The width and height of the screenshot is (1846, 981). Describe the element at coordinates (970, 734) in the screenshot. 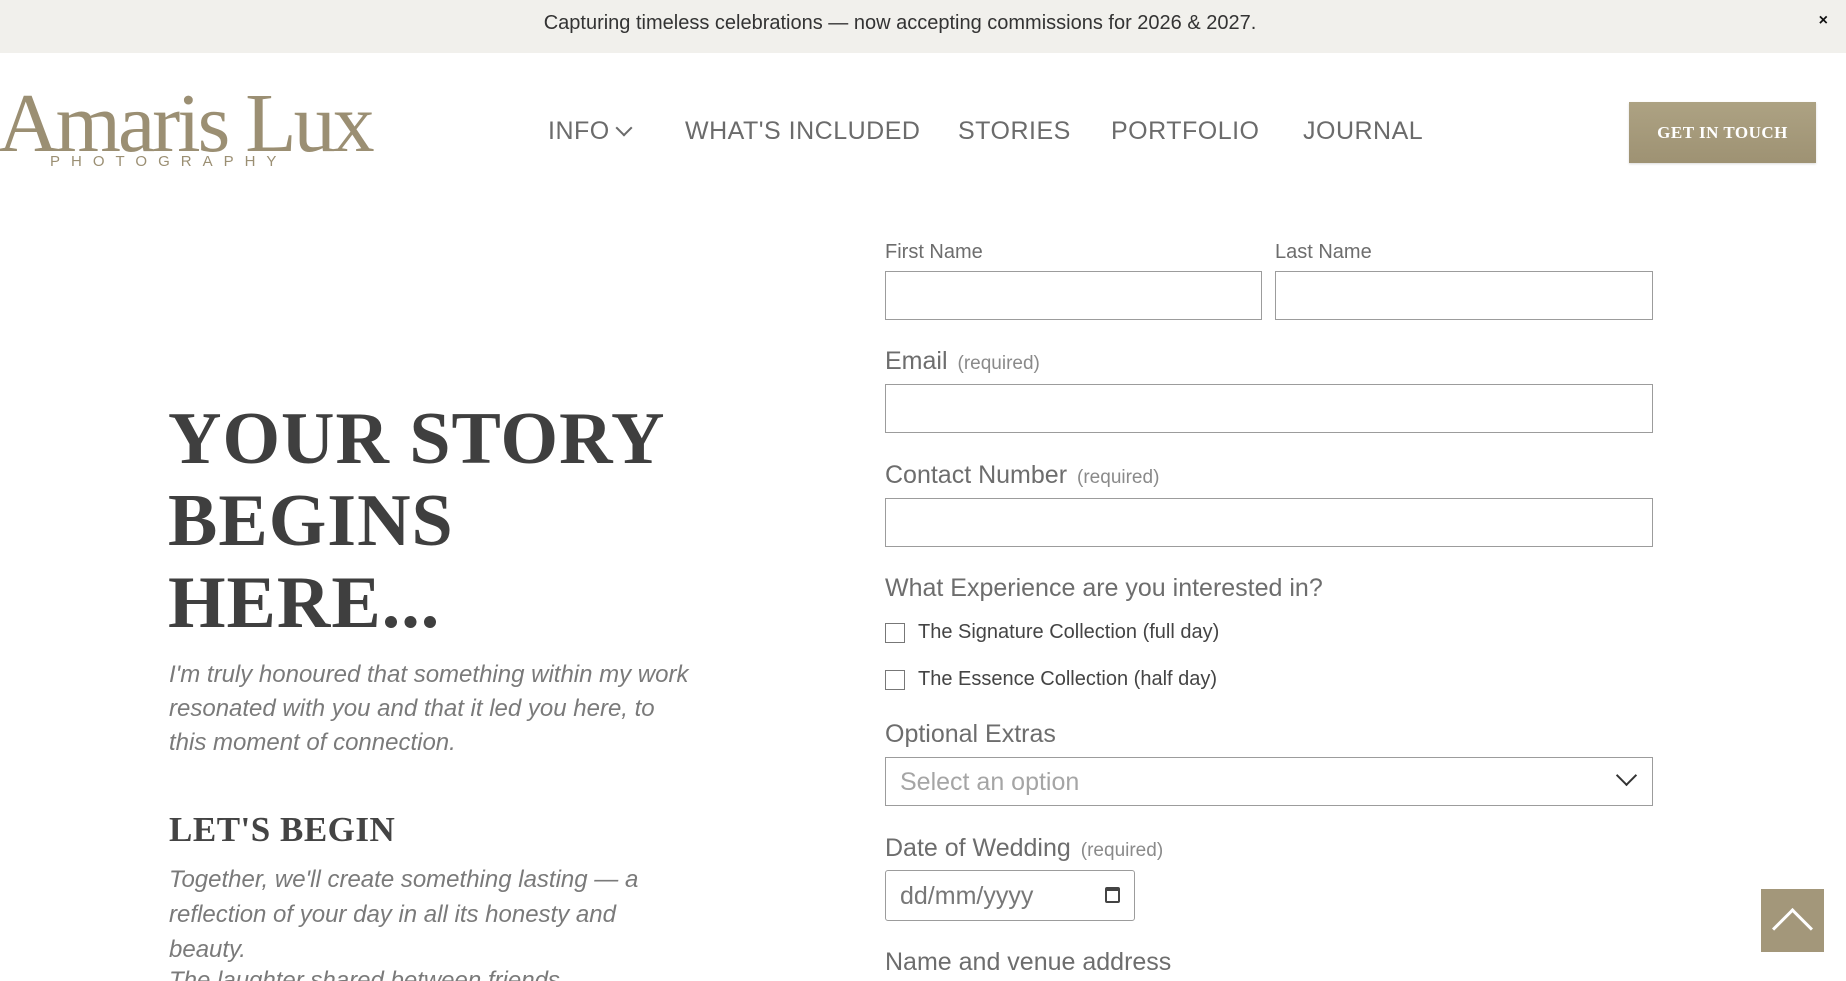

I see `optional-extras-label: Optional Extras` at that location.